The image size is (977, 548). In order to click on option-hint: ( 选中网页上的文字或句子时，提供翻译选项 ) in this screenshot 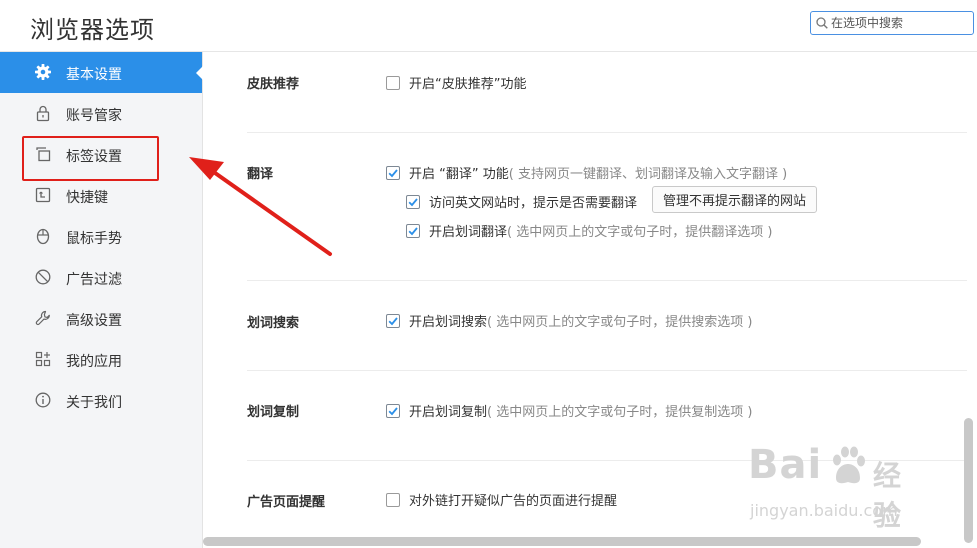, I will do `click(640, 232)`.